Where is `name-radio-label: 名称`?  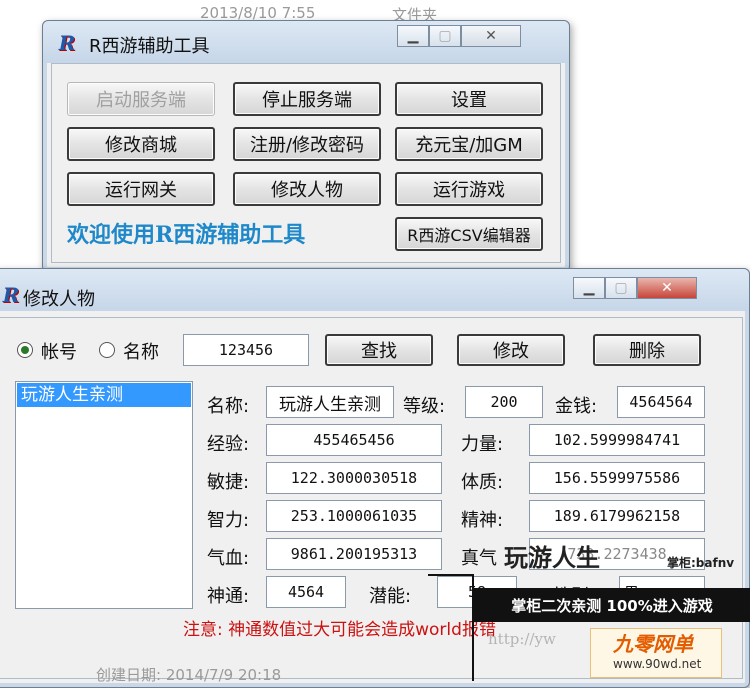
name-radio-label: 名称 is located at coordinates (141, 352).